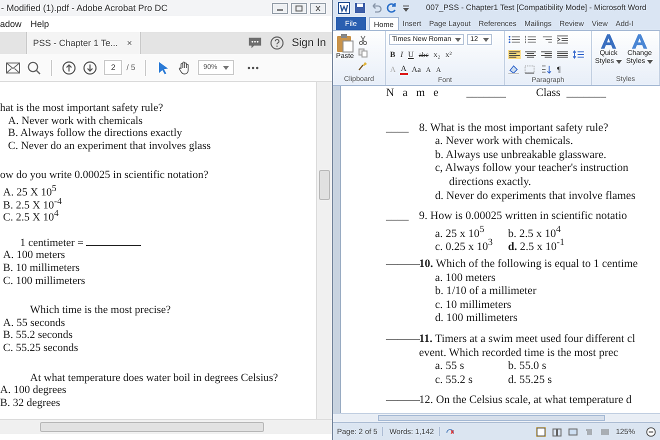  I want to click on sort-icon, so click(546, 69).